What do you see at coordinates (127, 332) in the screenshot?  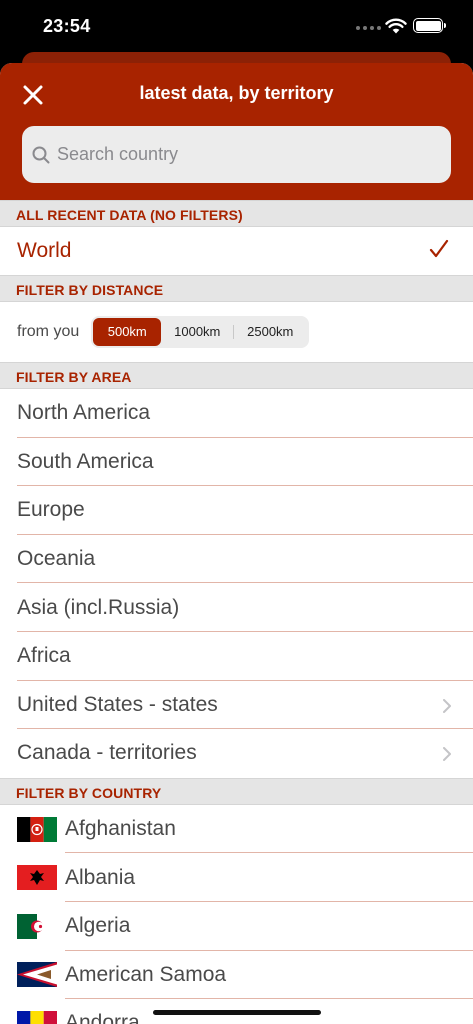 I see `distance-option-500: 500km` at bounding box center [127, 332].